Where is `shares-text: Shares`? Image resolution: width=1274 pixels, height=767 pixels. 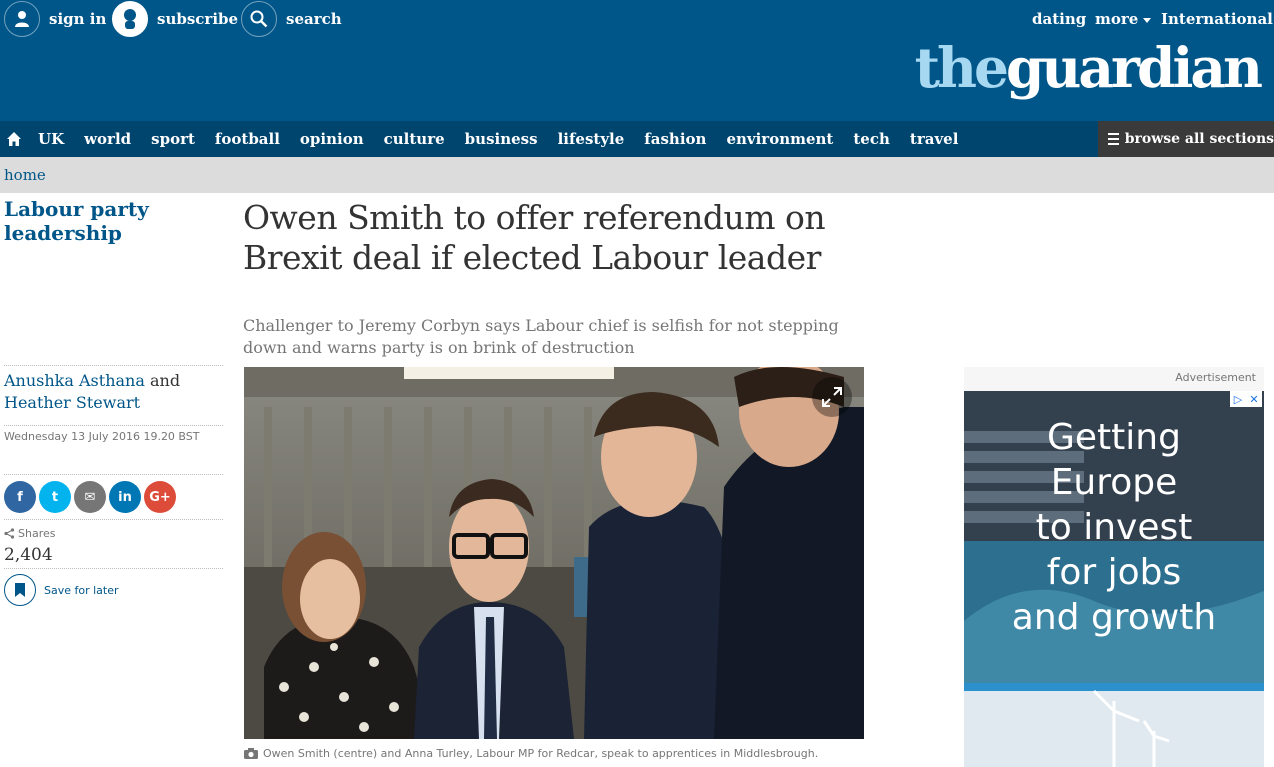 shares-text: Shares is located at coordinates (37, 533).